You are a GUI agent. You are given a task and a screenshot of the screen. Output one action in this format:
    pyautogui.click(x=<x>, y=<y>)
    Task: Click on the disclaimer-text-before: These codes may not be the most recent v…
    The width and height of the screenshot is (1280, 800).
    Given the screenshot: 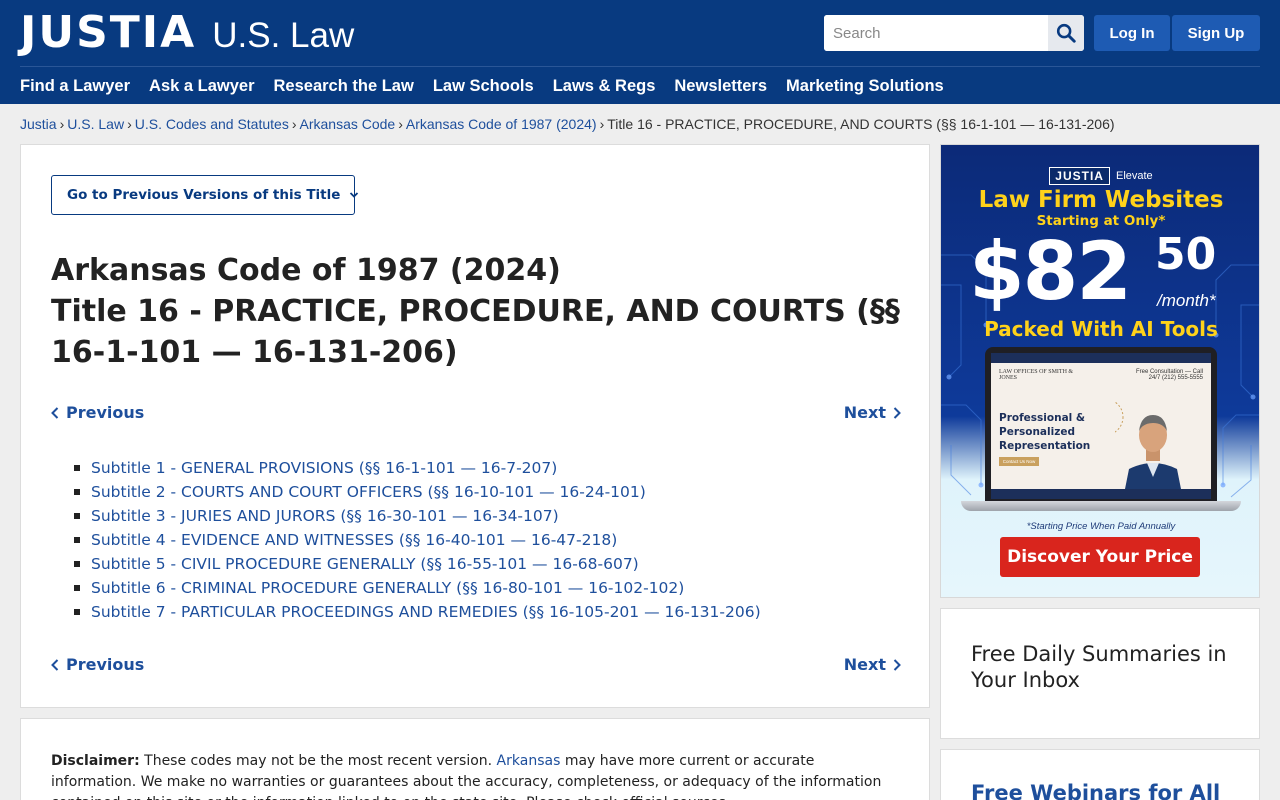 What is the action you would take?
    pyautogui.click(x=318, y=761)
    